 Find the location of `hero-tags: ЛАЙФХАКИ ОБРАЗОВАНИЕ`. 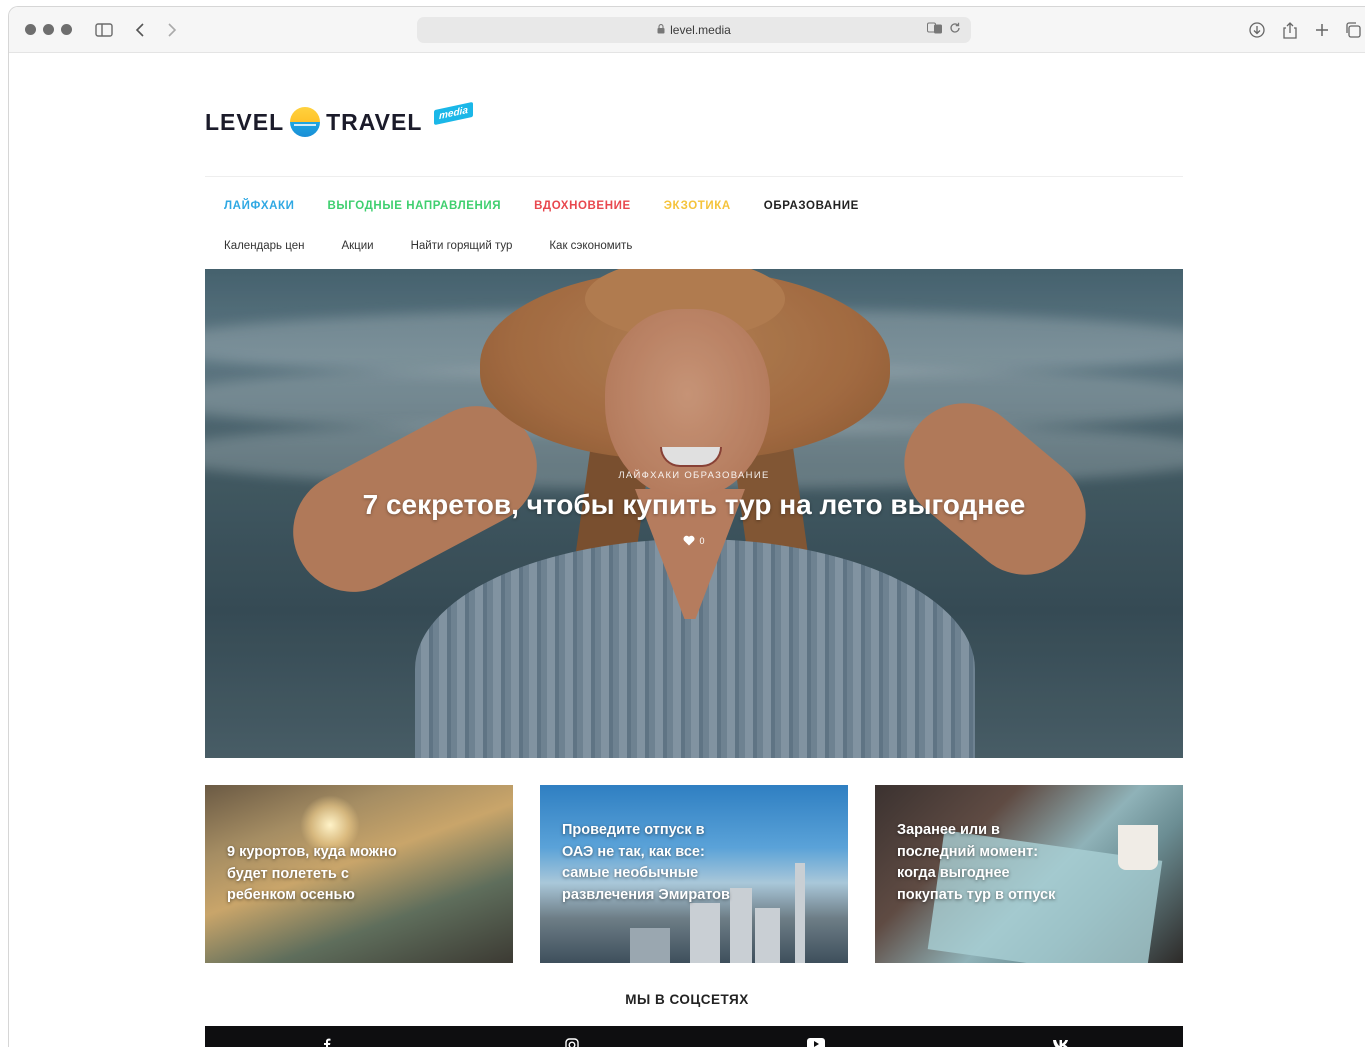

hero-tags: ЛАЙФХАКИ ОБРАЗОВАНИЕ is located at coordinates (694, 475).